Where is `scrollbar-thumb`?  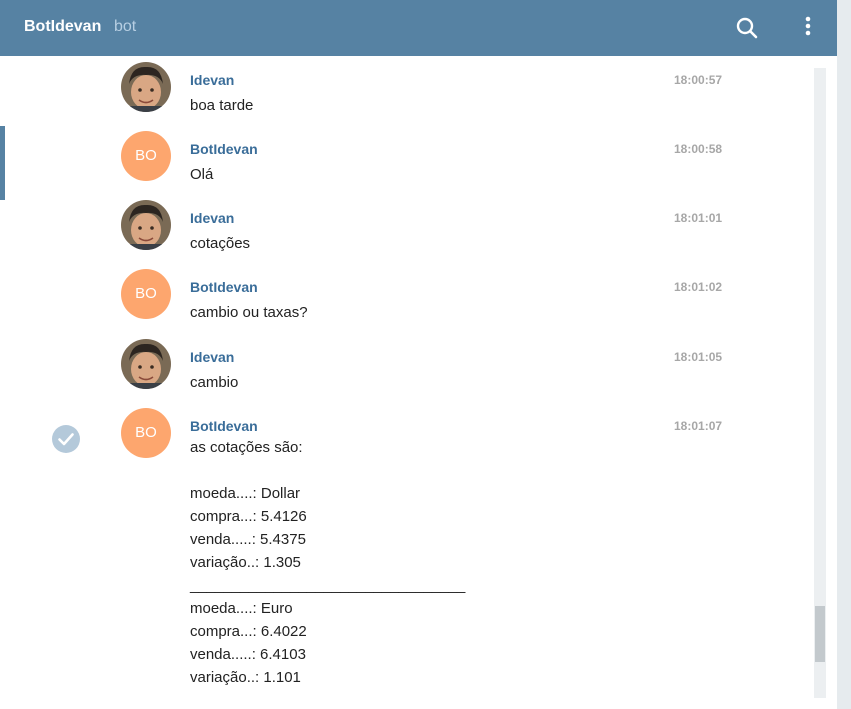
scrollbar-thumb is located at coordinates (820, 634).